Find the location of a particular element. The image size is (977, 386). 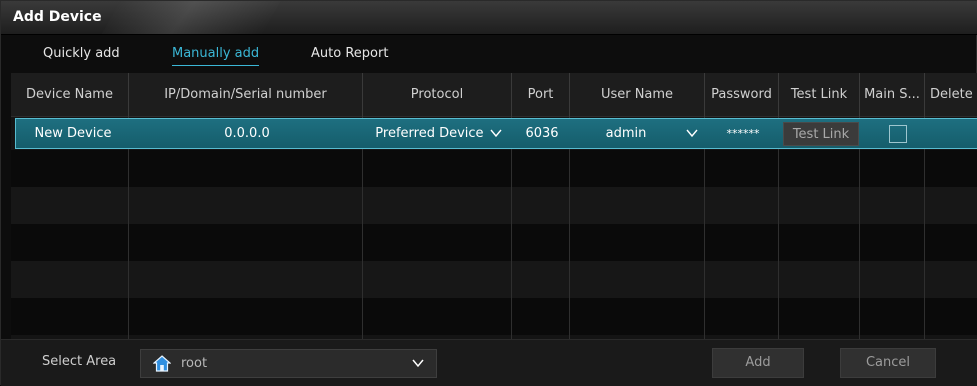

protocol-value: Preferred Device is located at coordinates (429, 133).